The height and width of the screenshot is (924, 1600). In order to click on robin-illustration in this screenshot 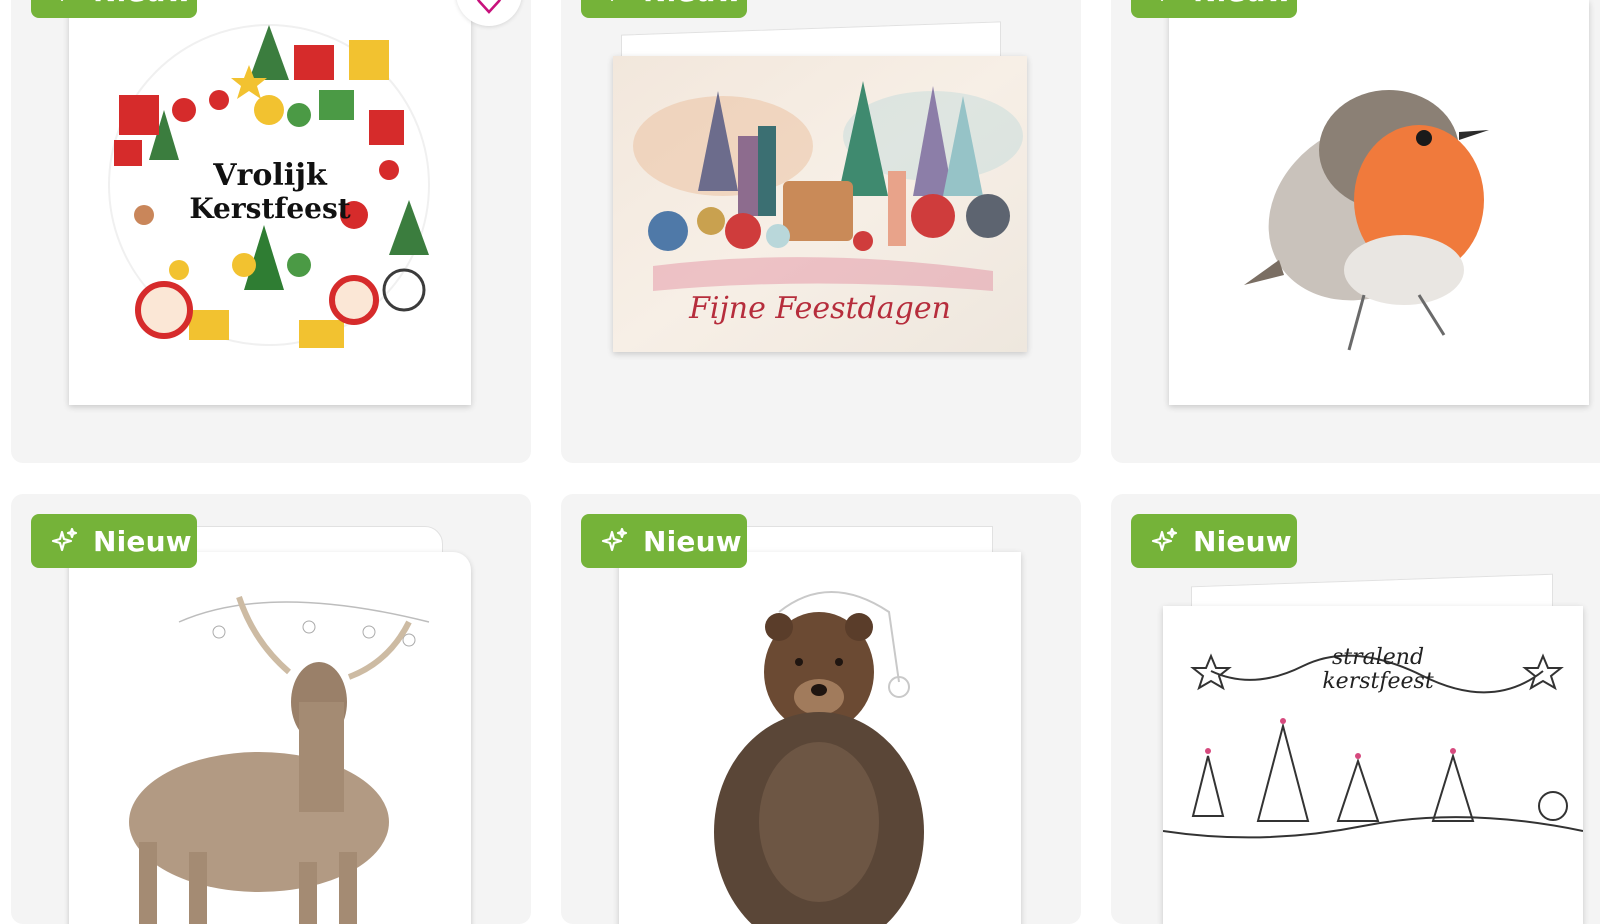, I will do `click(1366, 220)`.